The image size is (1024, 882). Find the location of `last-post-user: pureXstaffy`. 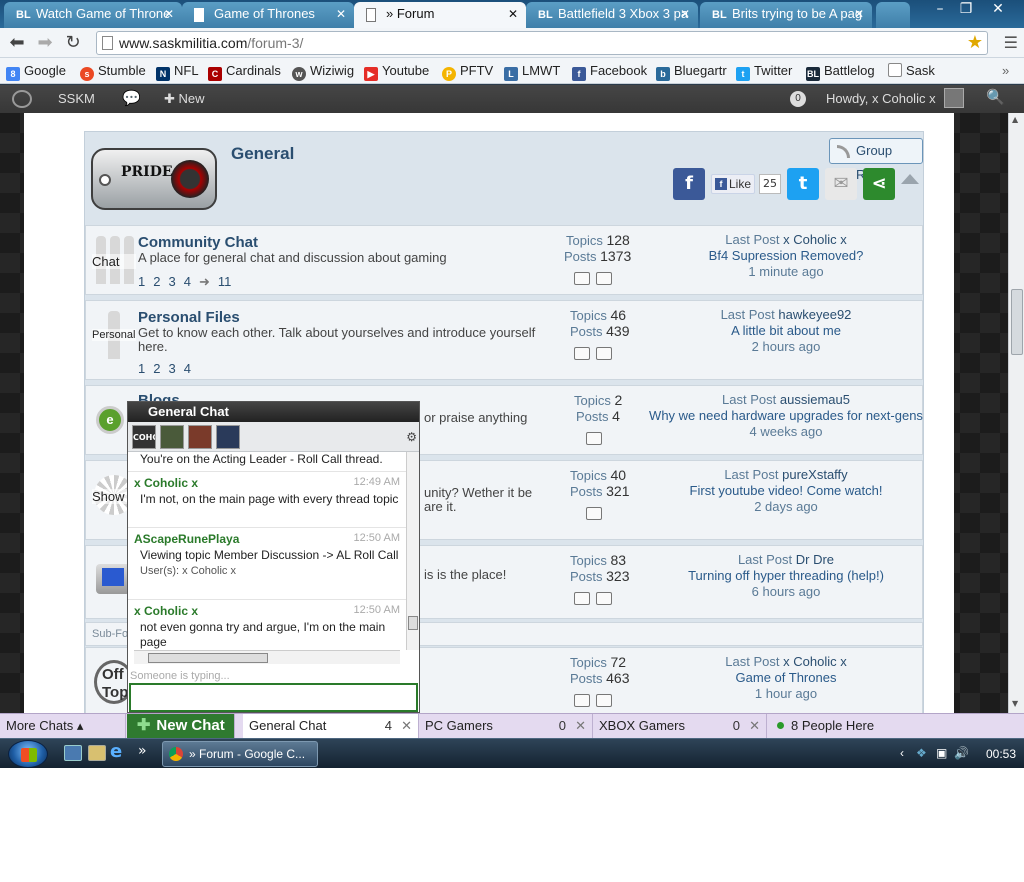

last-post-user: pureXstaffy is located at coordinates (815, 474).